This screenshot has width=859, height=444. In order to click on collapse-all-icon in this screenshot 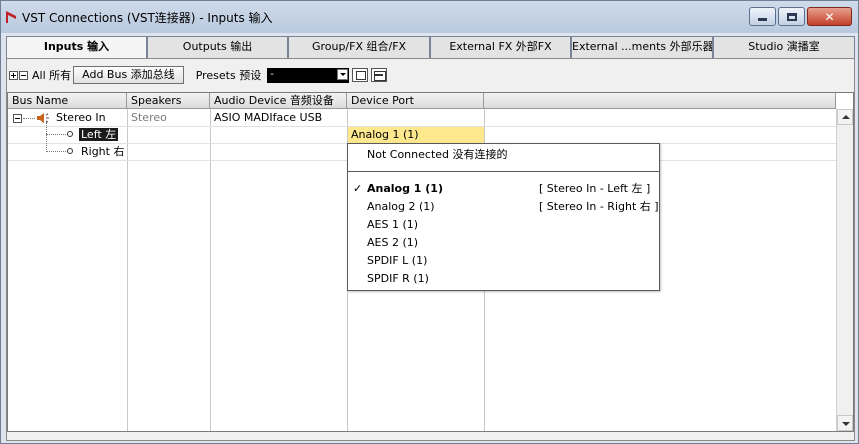, I will do `click(23, 75)`.